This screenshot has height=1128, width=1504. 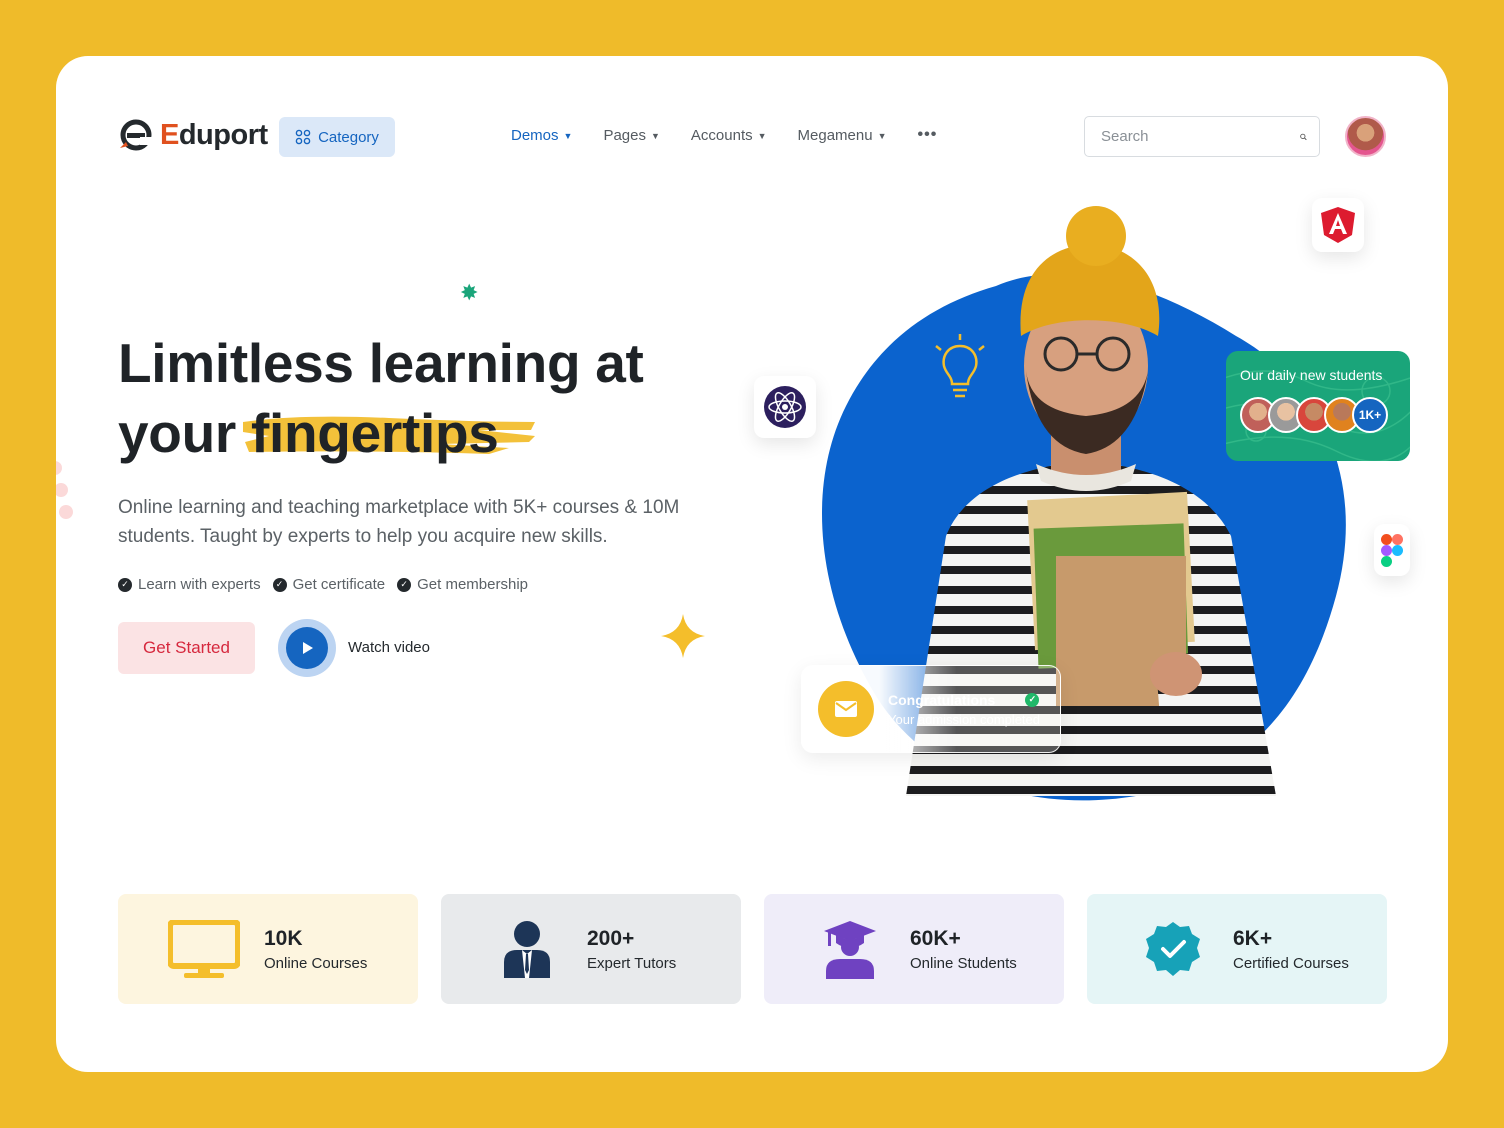 I want to click on figma-icon, so click(x=1392, y=550).